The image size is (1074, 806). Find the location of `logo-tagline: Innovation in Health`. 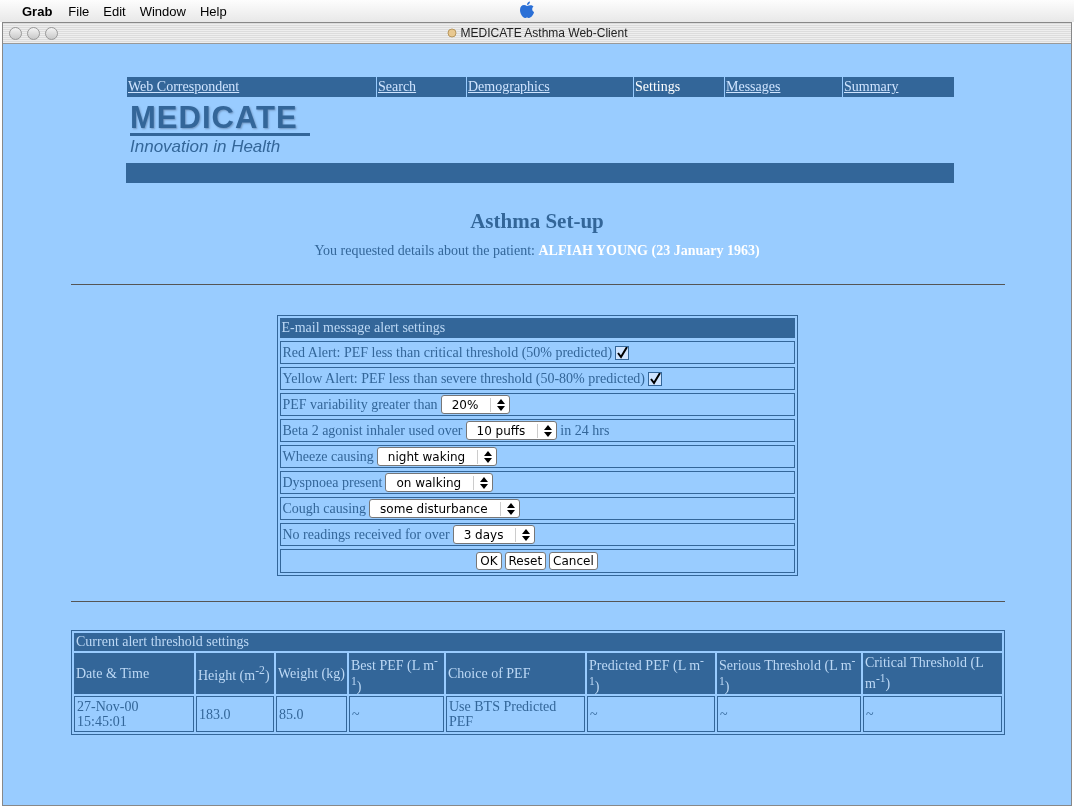

logo-tagline: Innovation in Health is located at coordinates (206, 147).